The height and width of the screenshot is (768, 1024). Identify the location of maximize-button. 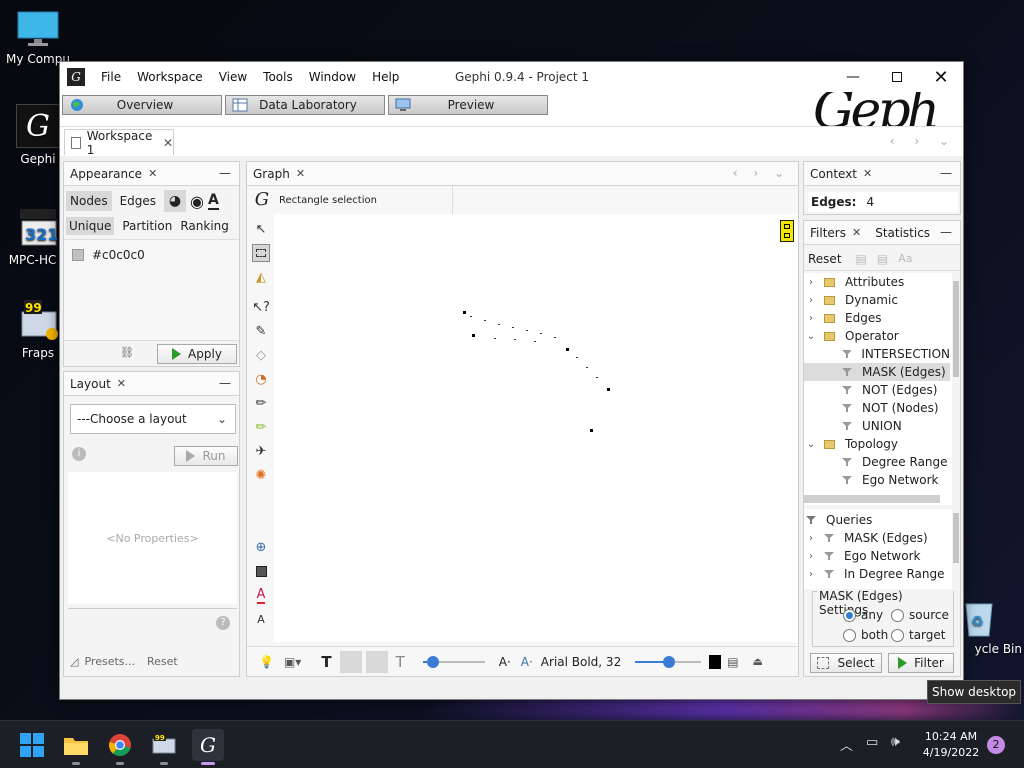
(897, 77).